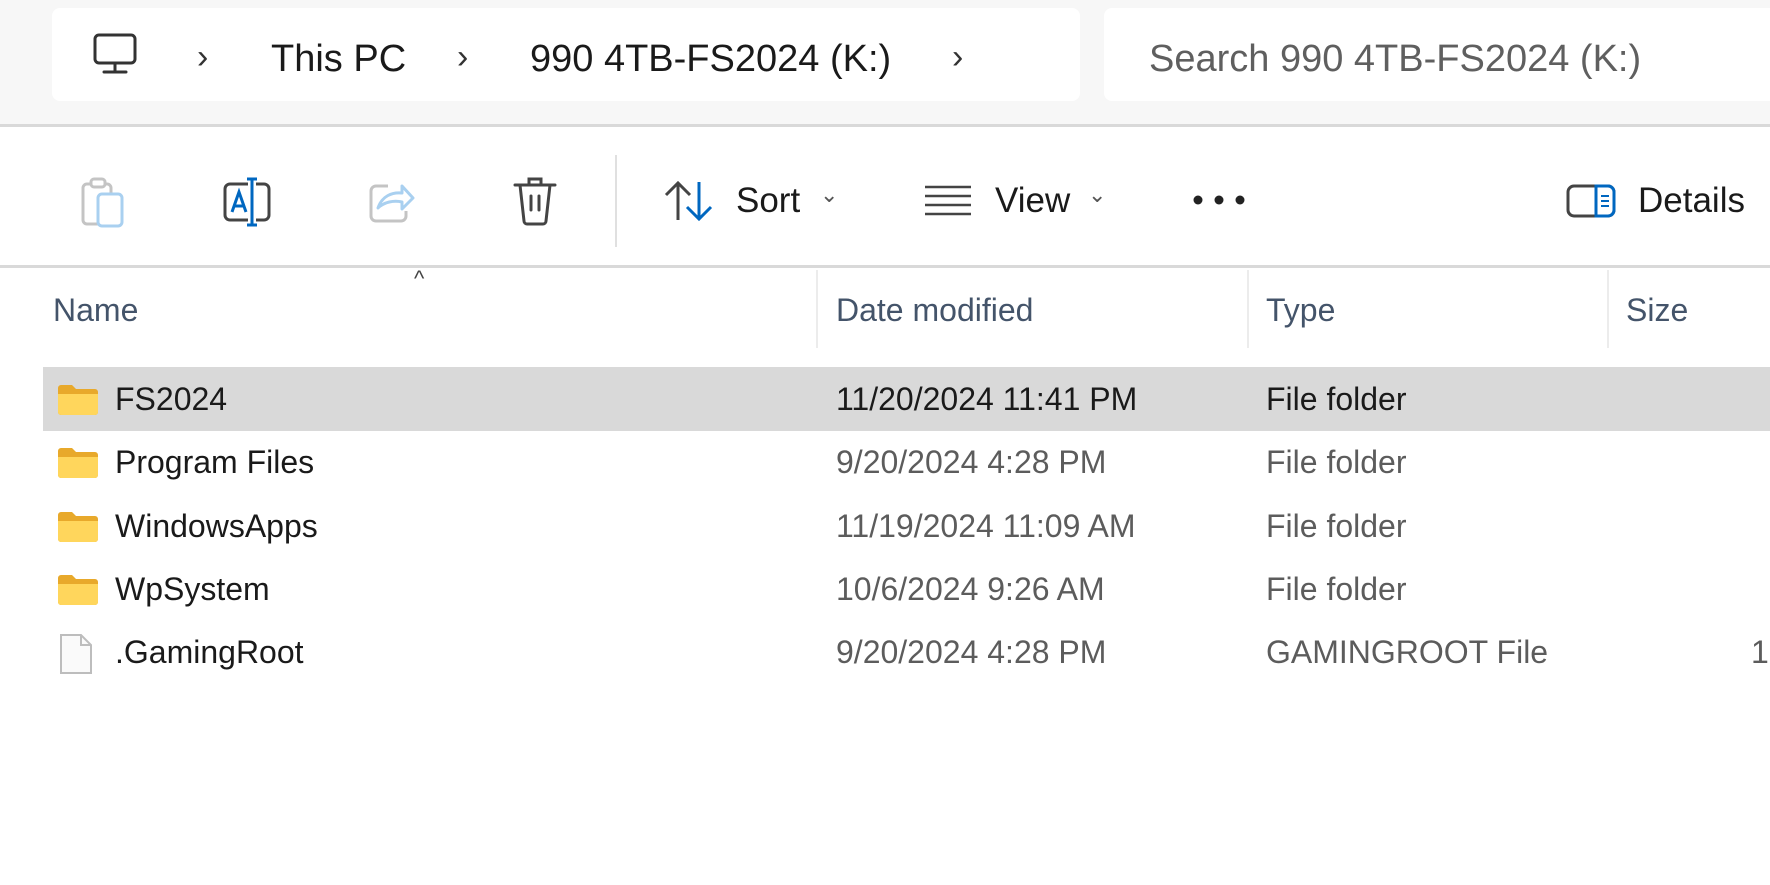  What do you see at coordinates (688, 201) in the screenshot?
I see `sort-icon` at bounding box center [688, 201].